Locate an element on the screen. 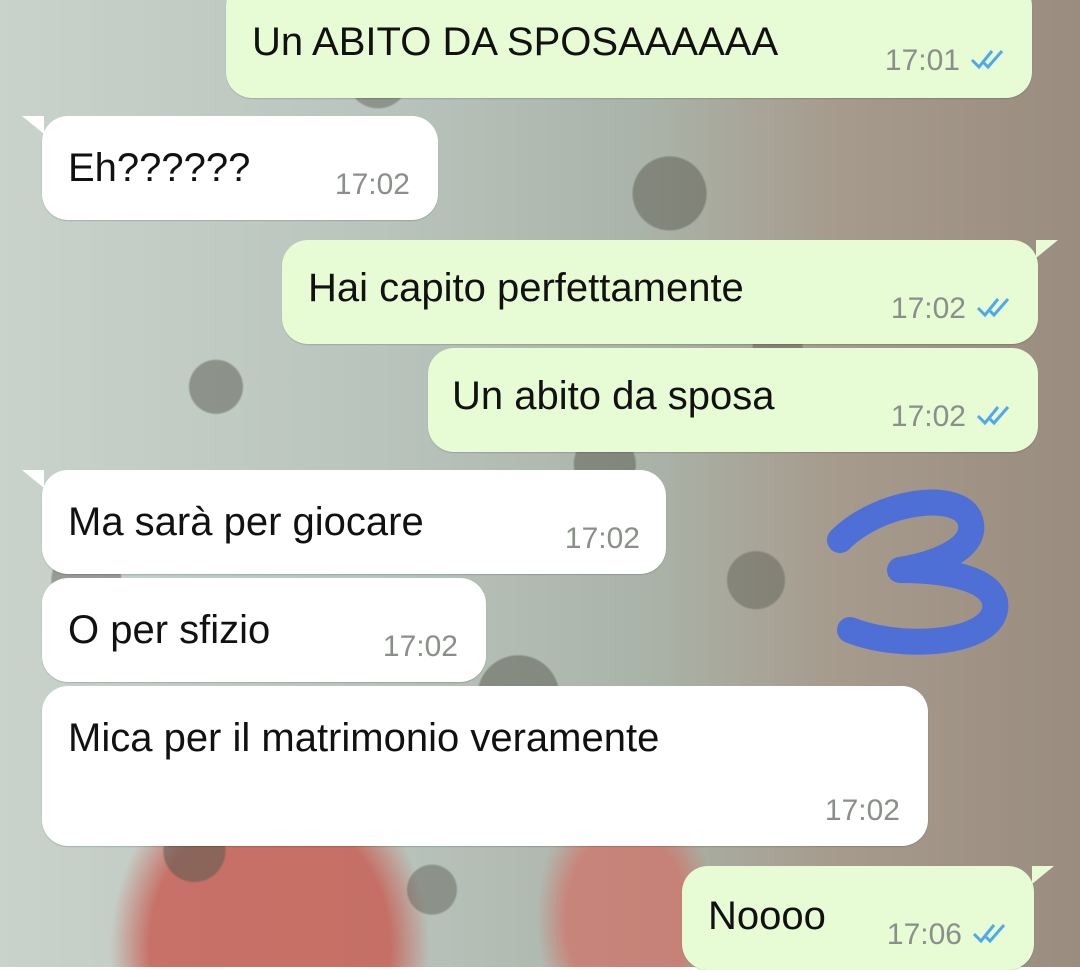 The width and height of the screenshot is (1080, 970). message-bubble-outgoing: Un ABITO DA SPOSAAAAAA 17:01 is located at coordinates (629, 49).